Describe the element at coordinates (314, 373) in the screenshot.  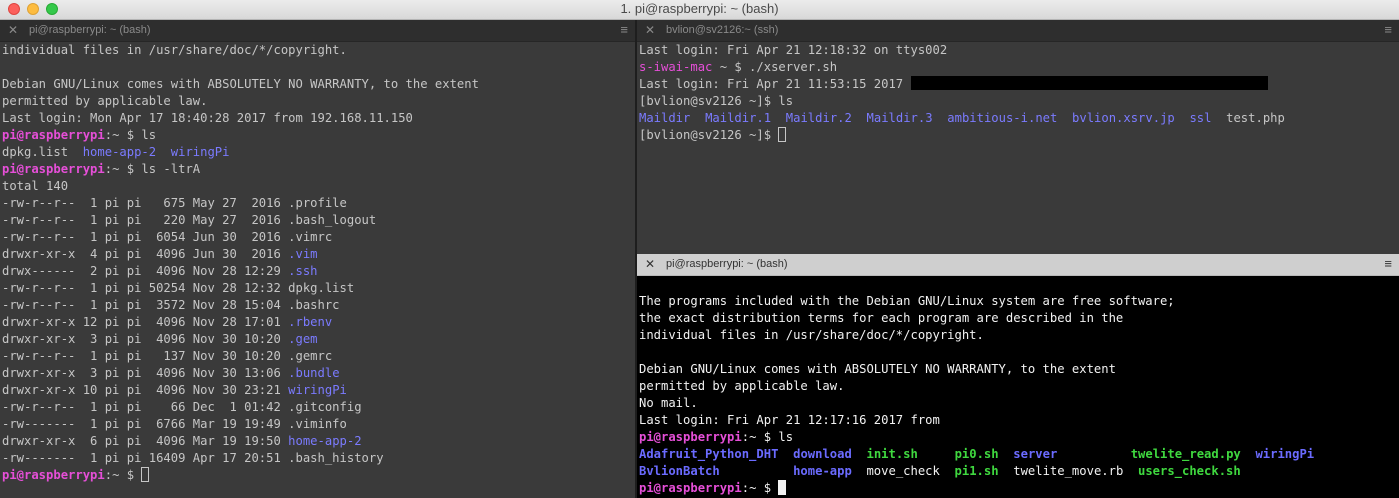
I see `directory-entry: .bundle` at that location.